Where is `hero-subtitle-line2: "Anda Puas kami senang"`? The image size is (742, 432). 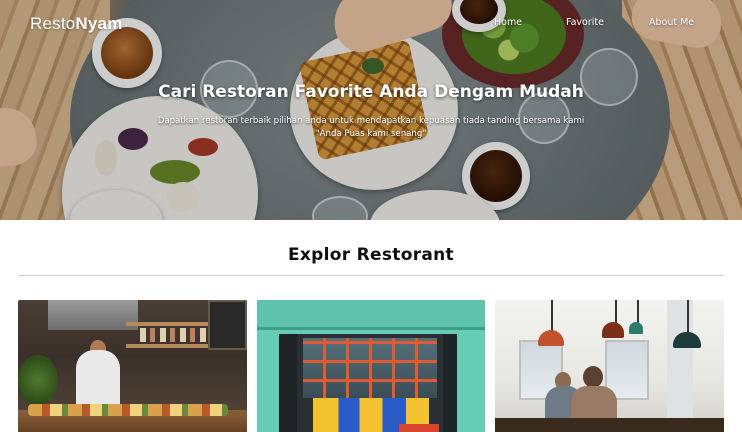
hero-subtitle-line2: "Anda Puas kami senang" is located at coordinates (371, 134).